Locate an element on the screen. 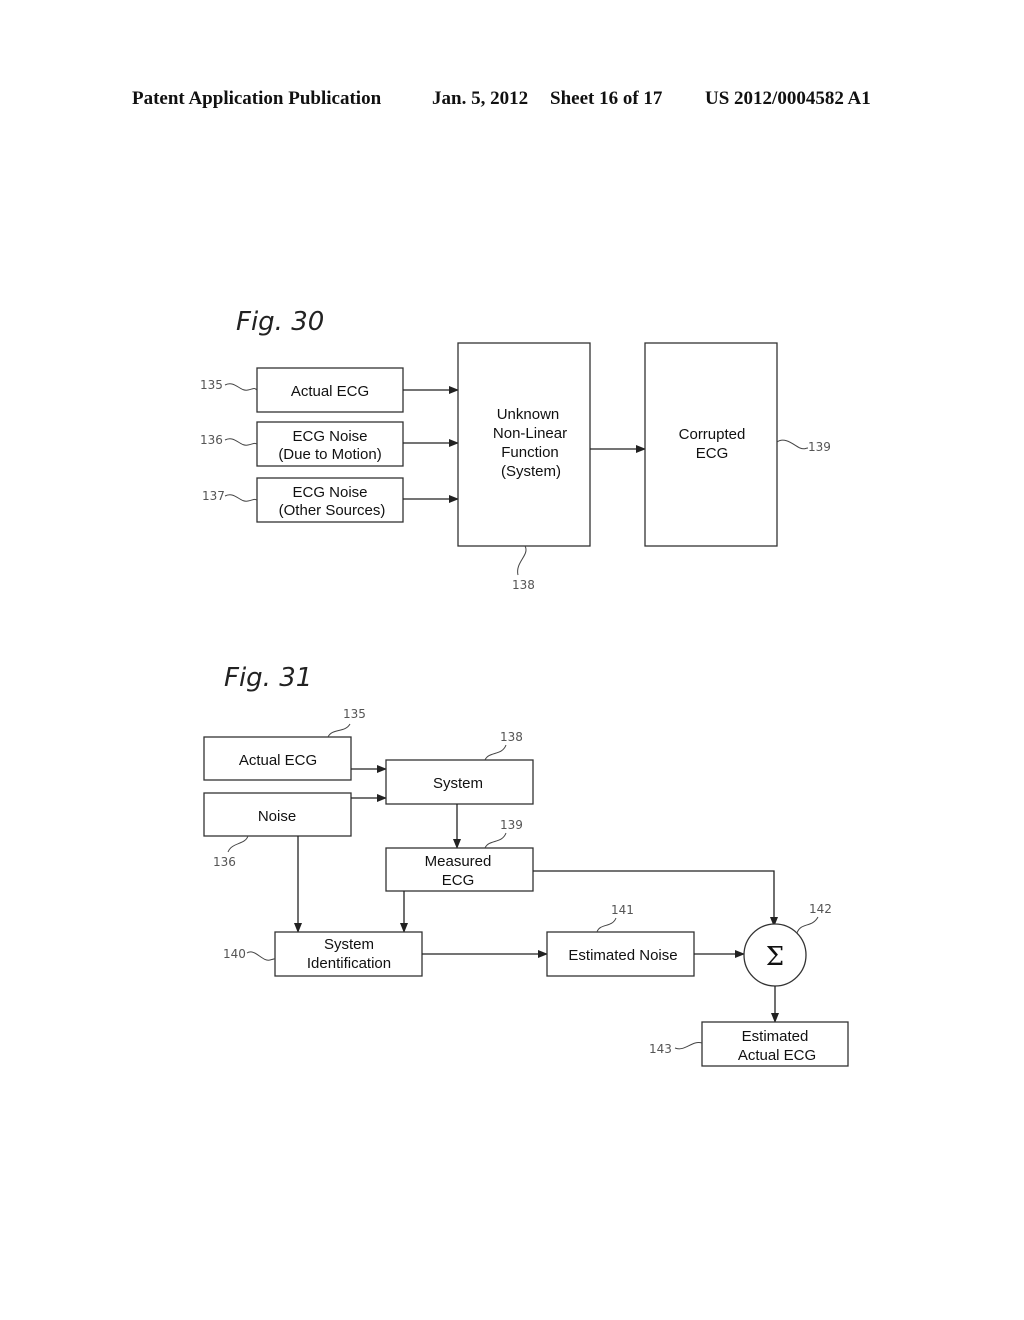 The image size is (1024, 1320). block-label: Function is located at coordinates (530, 452).